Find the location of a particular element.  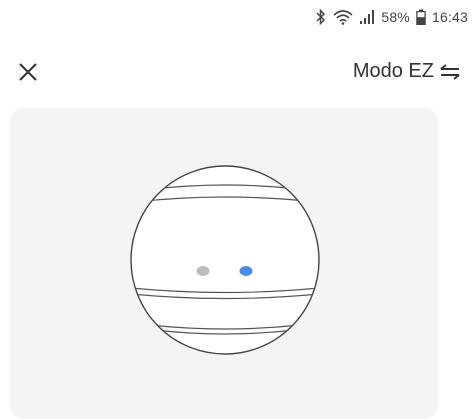

close-icon is located at coordinates (28, 72).